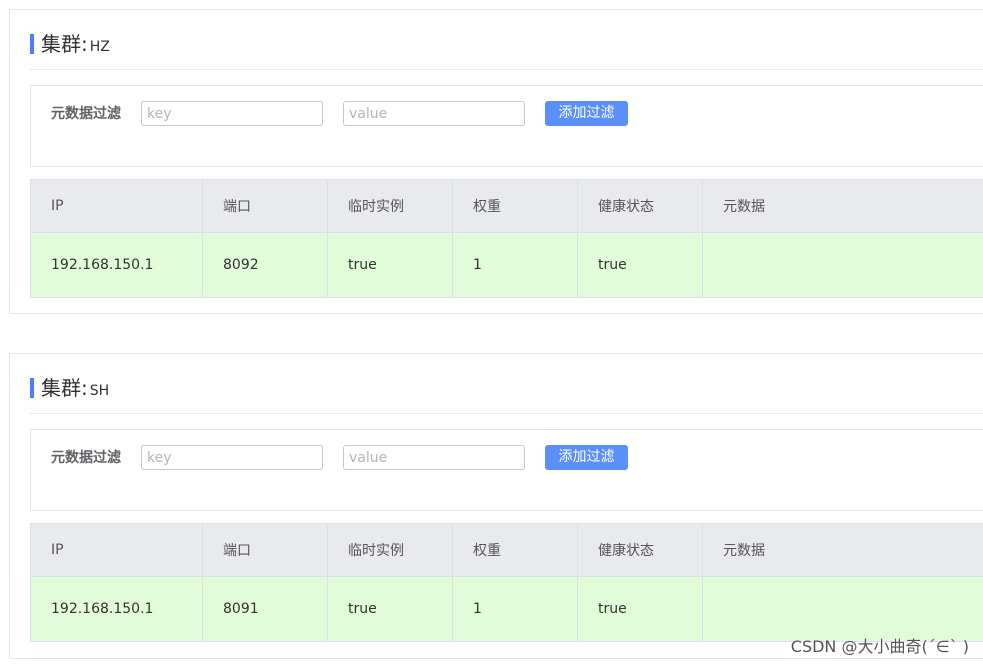 This screenshot has width=983, height=665. Describe the element at coordinates (99, 391) in the screenshot. I see `cluster-title-name: SH` at that location.